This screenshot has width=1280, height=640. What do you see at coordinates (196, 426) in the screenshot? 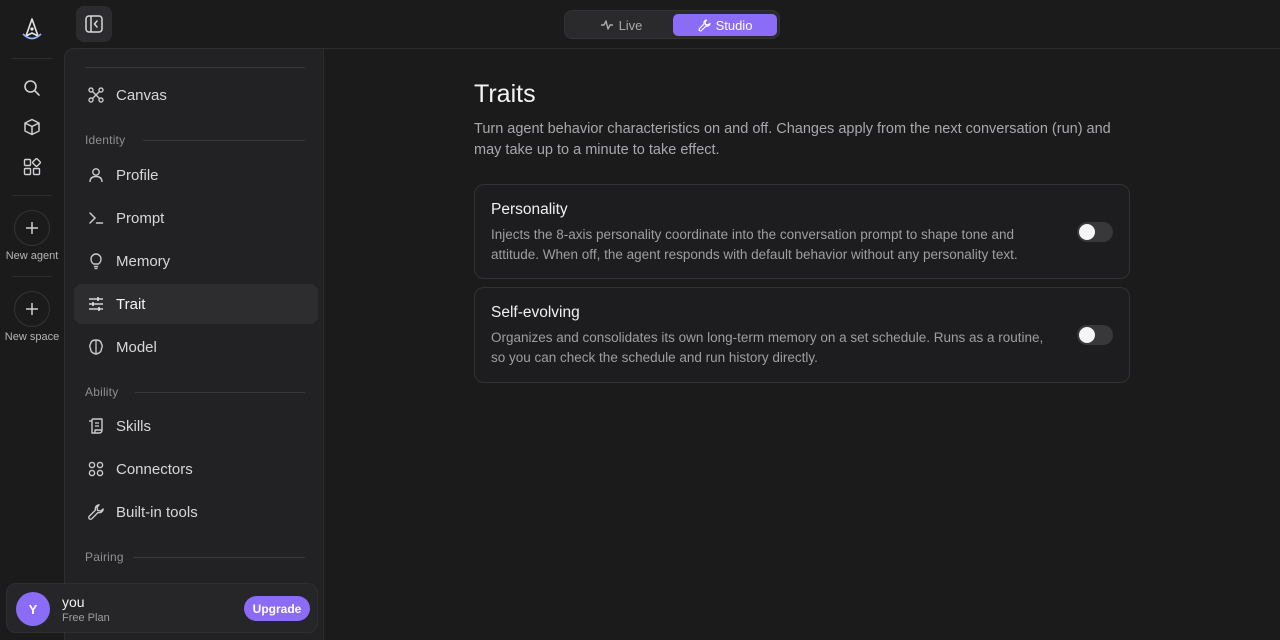
I see `sidebar-item-skills: Skills` at bounding box center [196, 426].